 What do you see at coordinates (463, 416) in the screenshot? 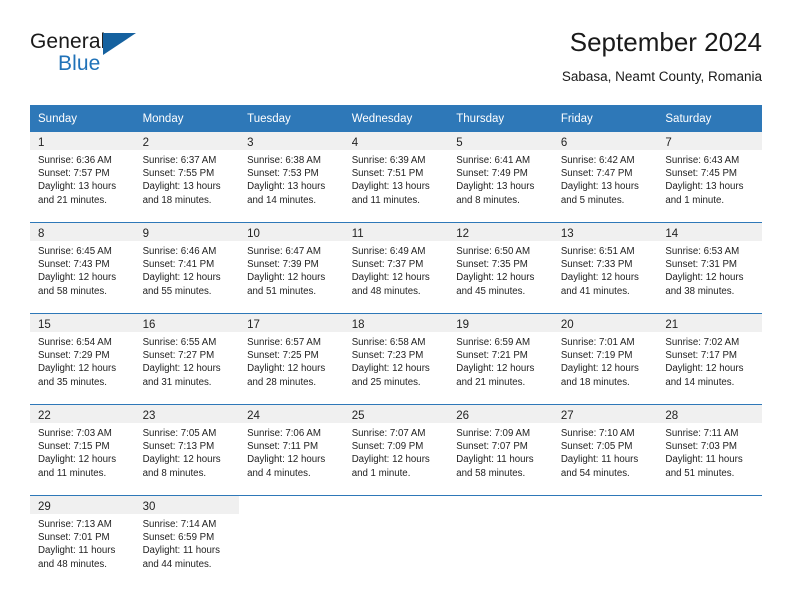
I see `day-number: 26` at bounding box center [463, 416].